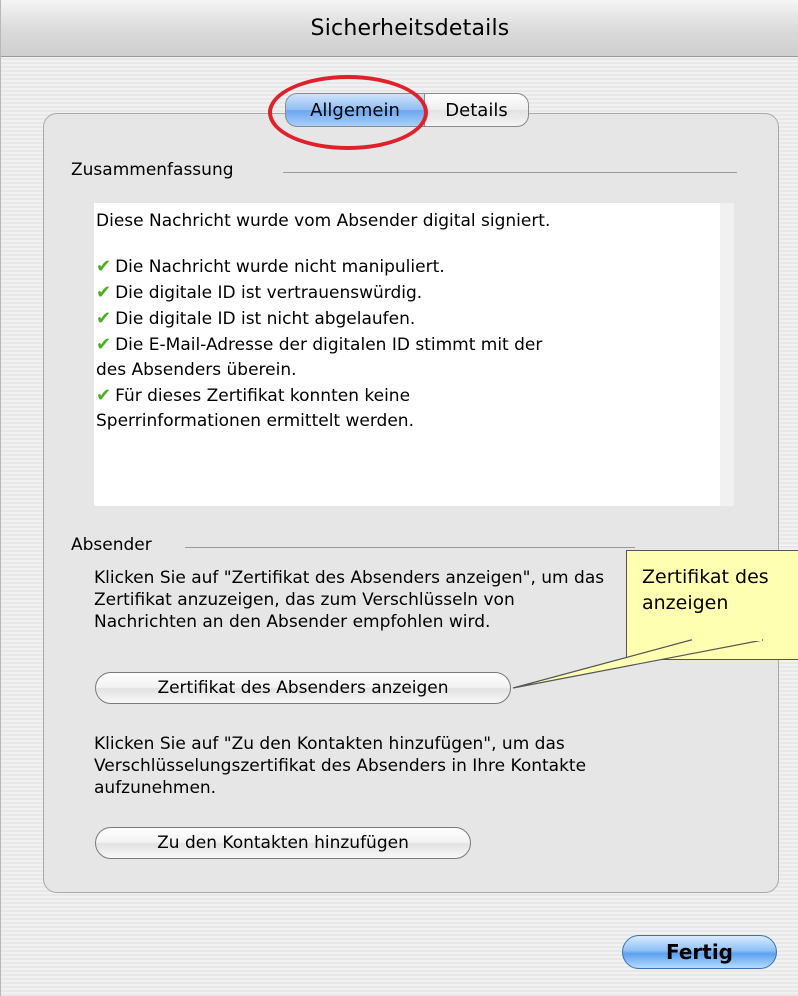 The width and height of the screenshot is (798, 996). What do you see at coordinates (255, 421) in the screenshot?
I see `summary-item-continued: Sperrinformationen ermittelt werden.` at bounding box center [255, 421].